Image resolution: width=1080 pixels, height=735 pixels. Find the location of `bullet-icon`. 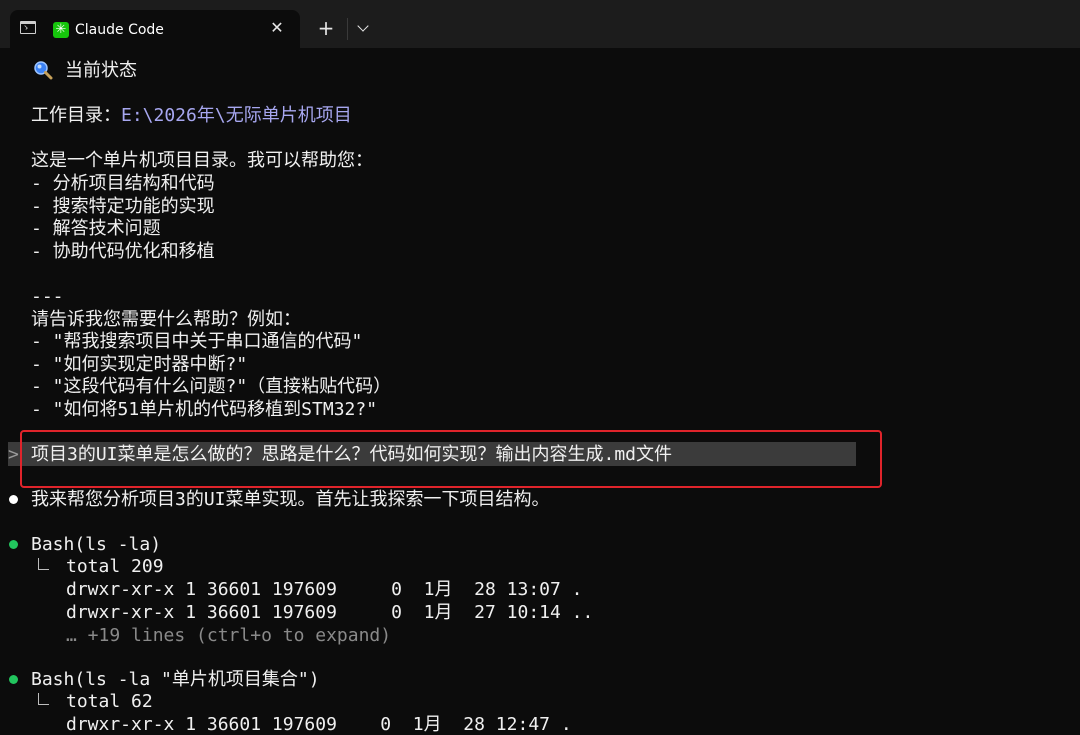

bullet-icon is located at coordinates (13, 499).